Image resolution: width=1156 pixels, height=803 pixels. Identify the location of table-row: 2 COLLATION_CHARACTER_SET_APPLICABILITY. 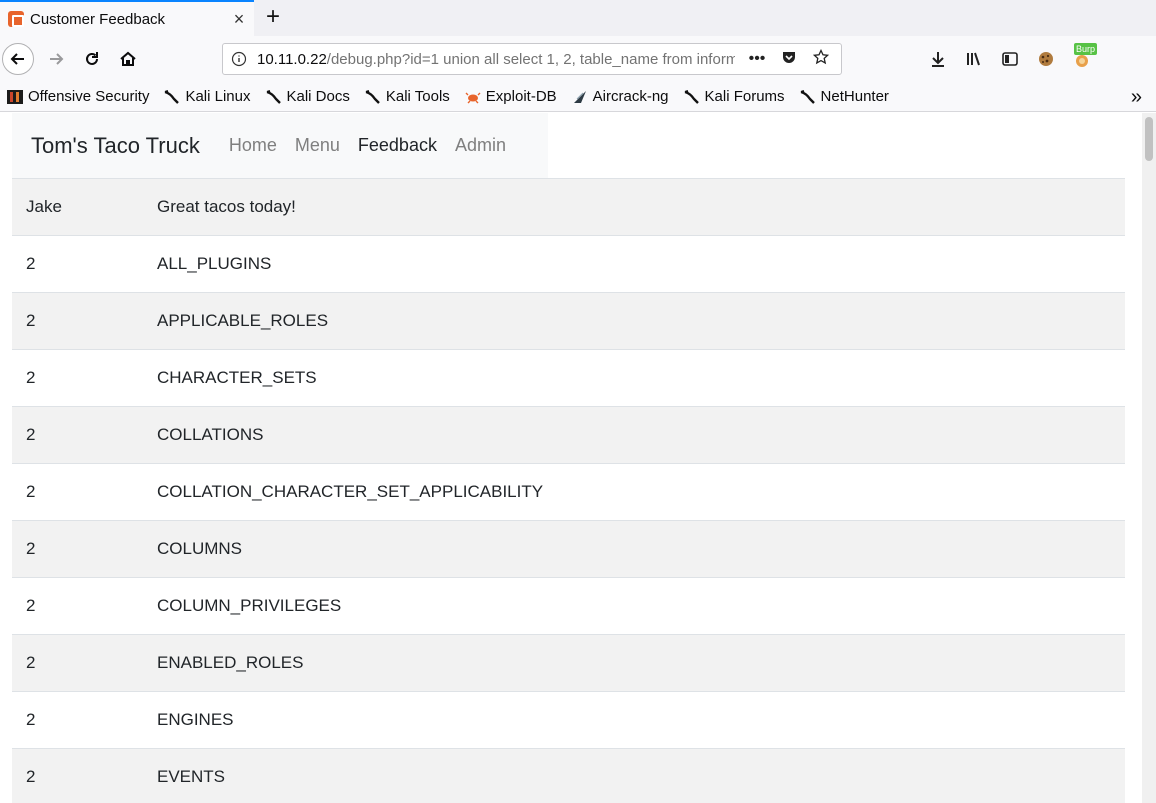
(568, 492).